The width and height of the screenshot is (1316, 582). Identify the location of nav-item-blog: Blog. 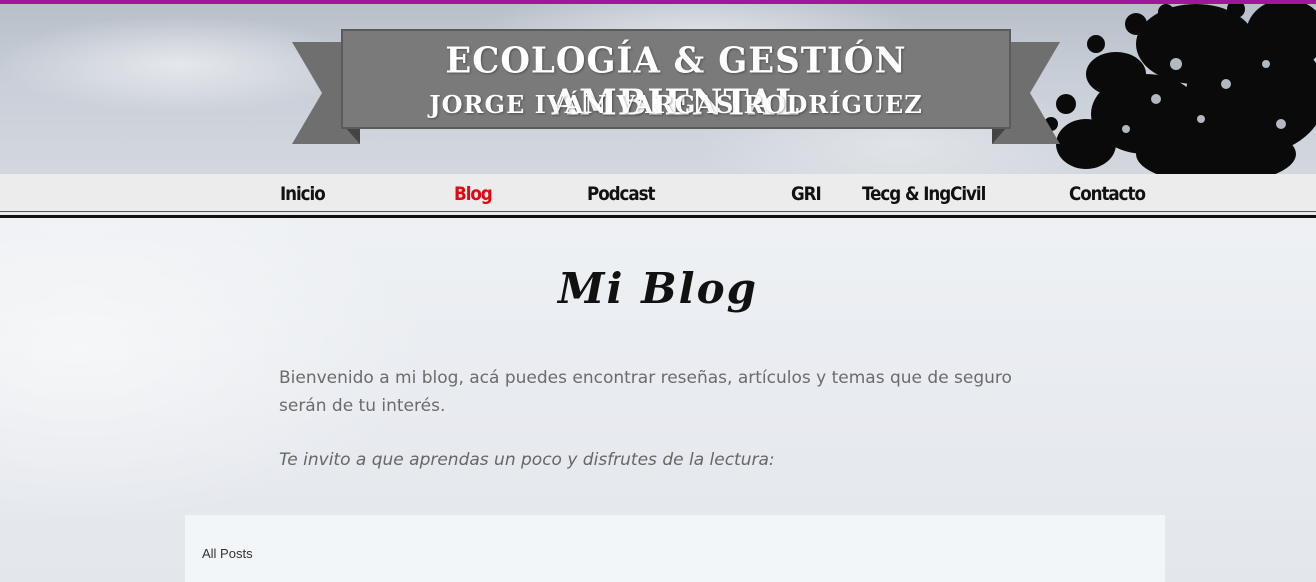
(473, 194).